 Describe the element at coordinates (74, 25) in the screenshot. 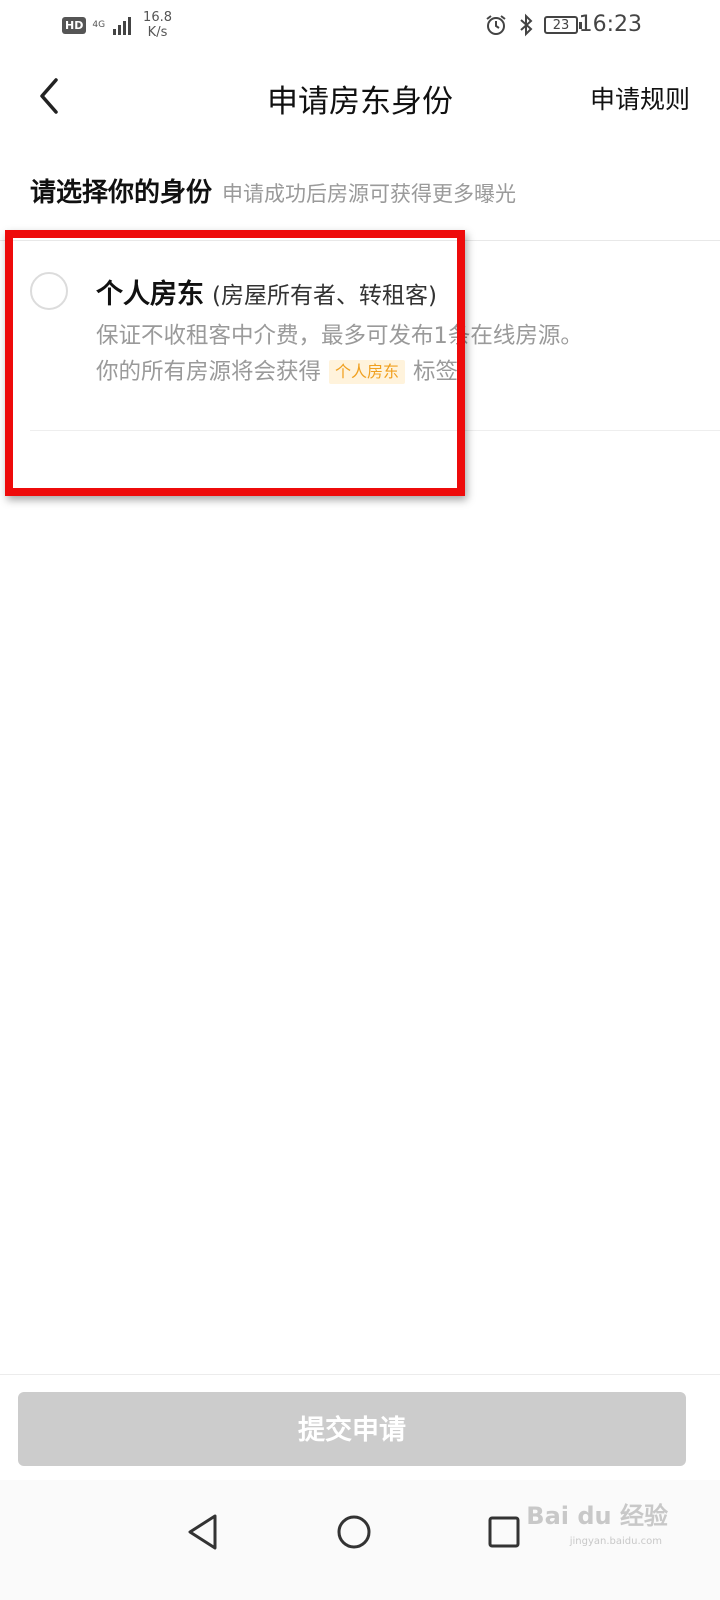

I see `hd-badge: HD` at that location.